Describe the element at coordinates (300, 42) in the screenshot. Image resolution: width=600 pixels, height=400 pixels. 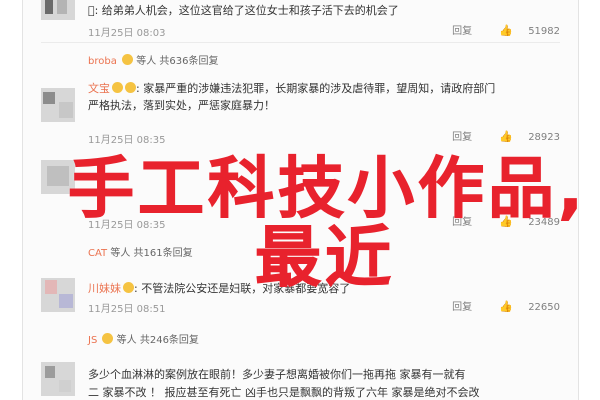
I see `divider` at that location.